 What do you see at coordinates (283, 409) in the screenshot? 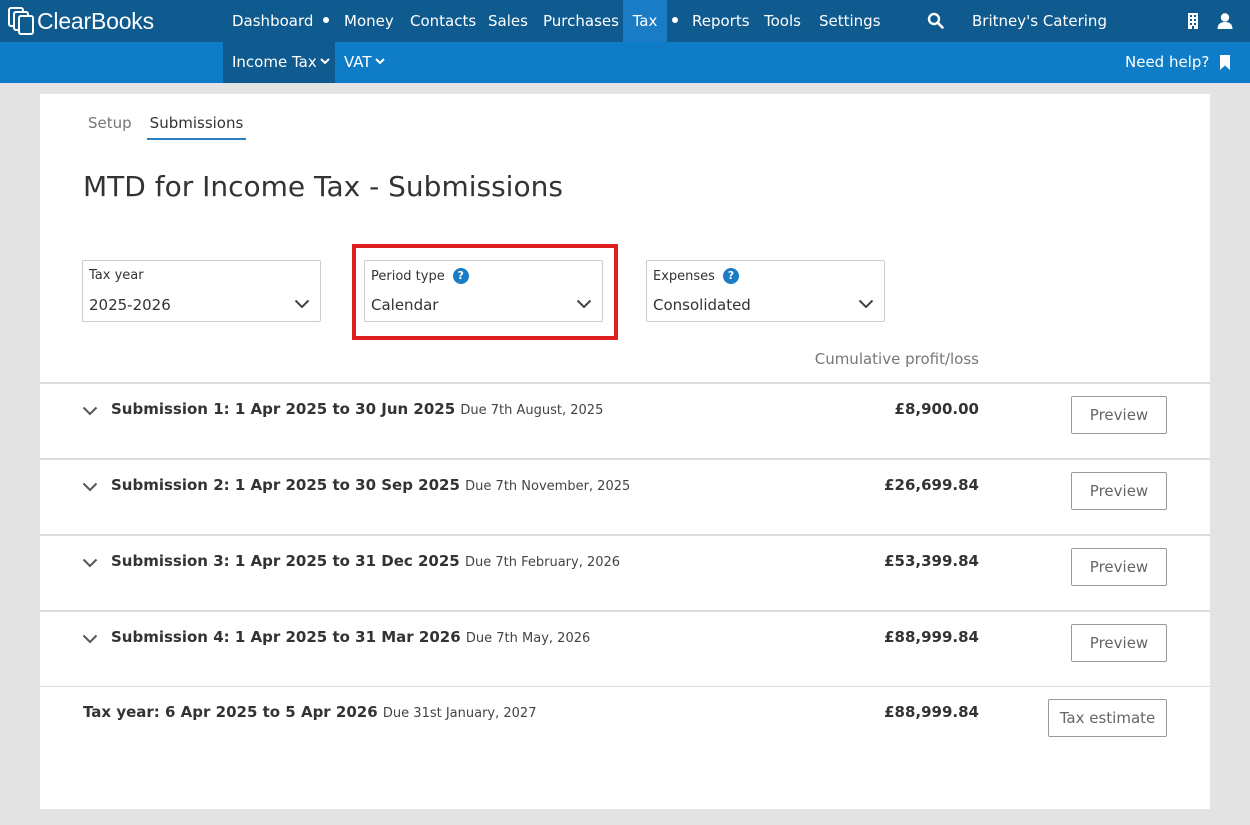
I see `submission-period: Submission 1: 1 Apr 2025 to 30 Jun 2025` at bounding box center [283, 409].